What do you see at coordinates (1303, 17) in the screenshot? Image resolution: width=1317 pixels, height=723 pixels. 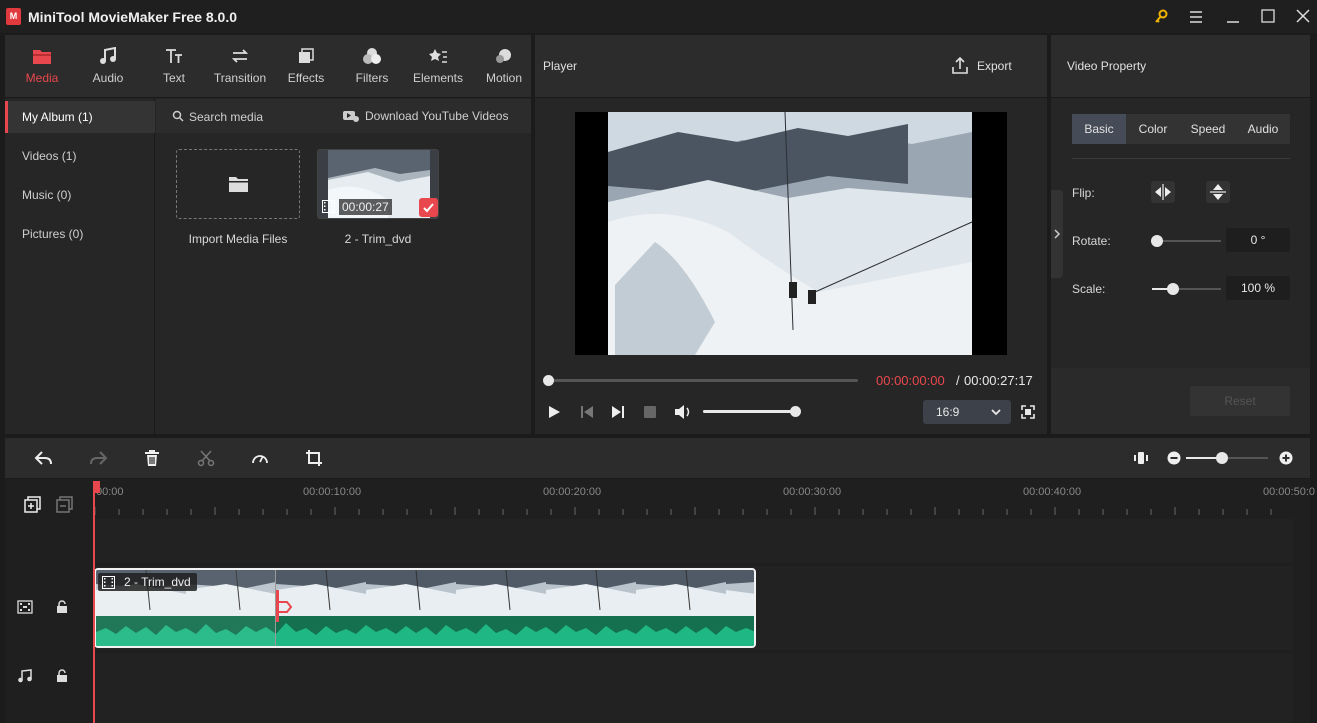 I see `close-icon` at bounding box center [1303, 17].